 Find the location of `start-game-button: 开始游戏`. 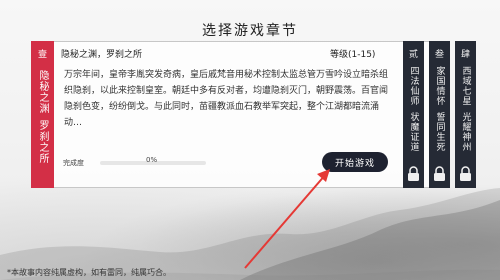

start-game-button: 开始游戏 is located at coordinates (355, 162).